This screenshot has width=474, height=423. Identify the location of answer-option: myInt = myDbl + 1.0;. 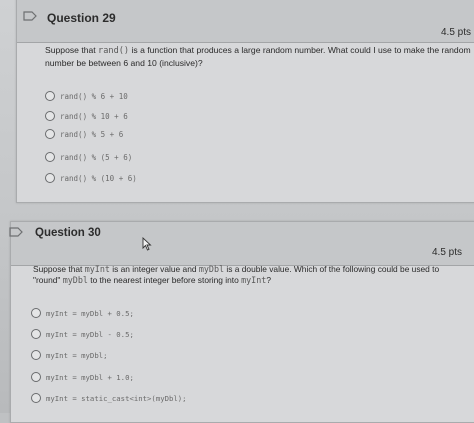
(82, 377).